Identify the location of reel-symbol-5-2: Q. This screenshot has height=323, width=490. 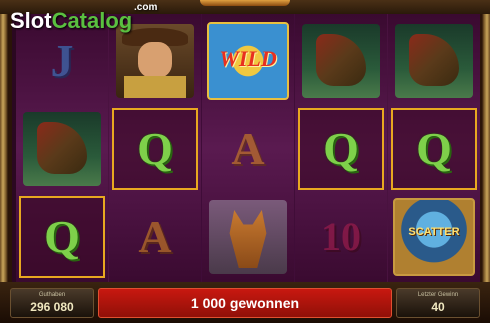
(434, 149).